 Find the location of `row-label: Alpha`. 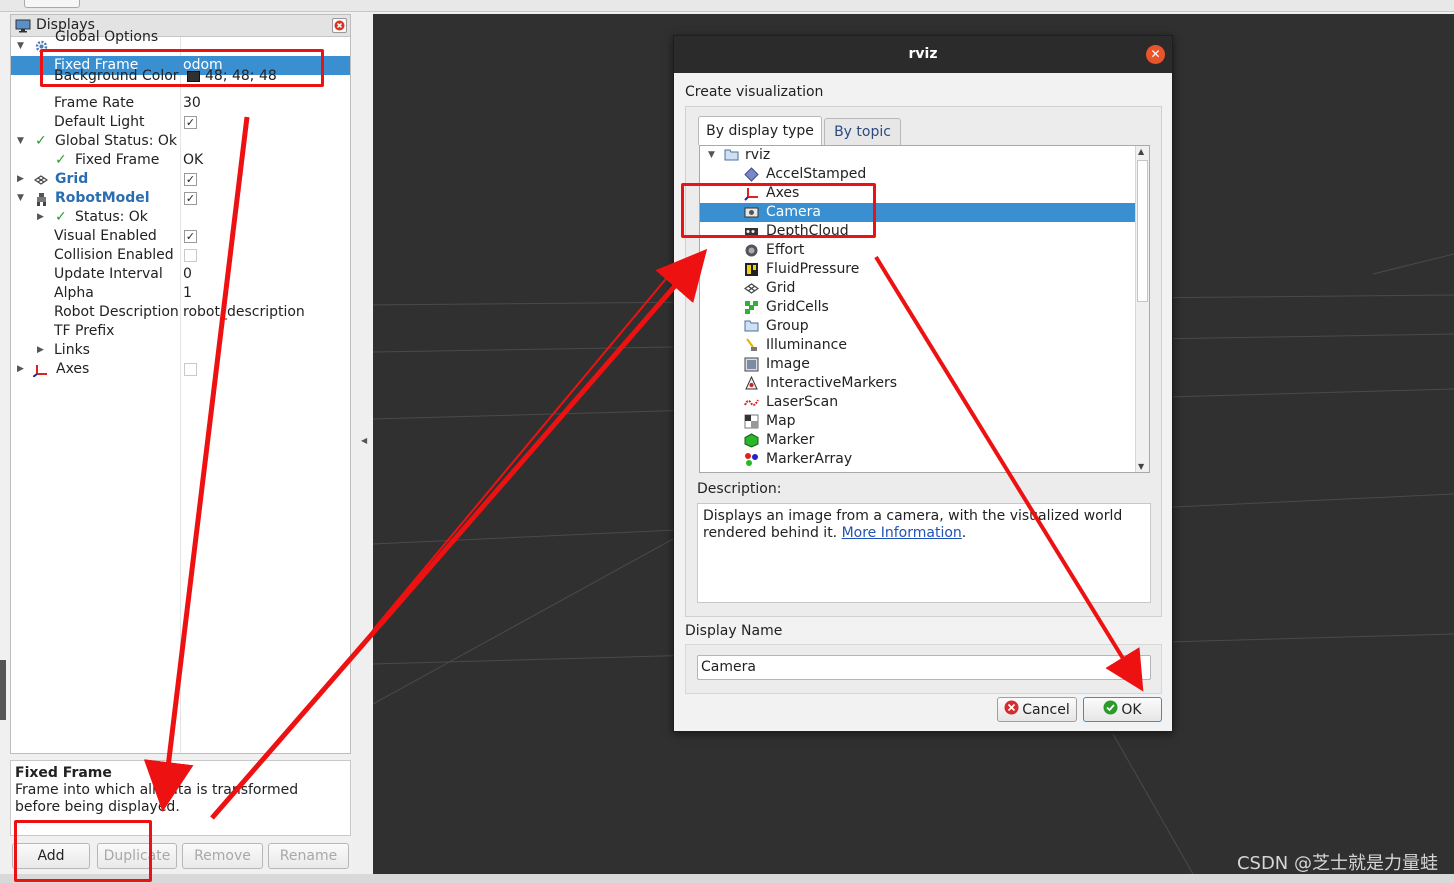

row-label: Alpha is located at coordinates (74, 293).